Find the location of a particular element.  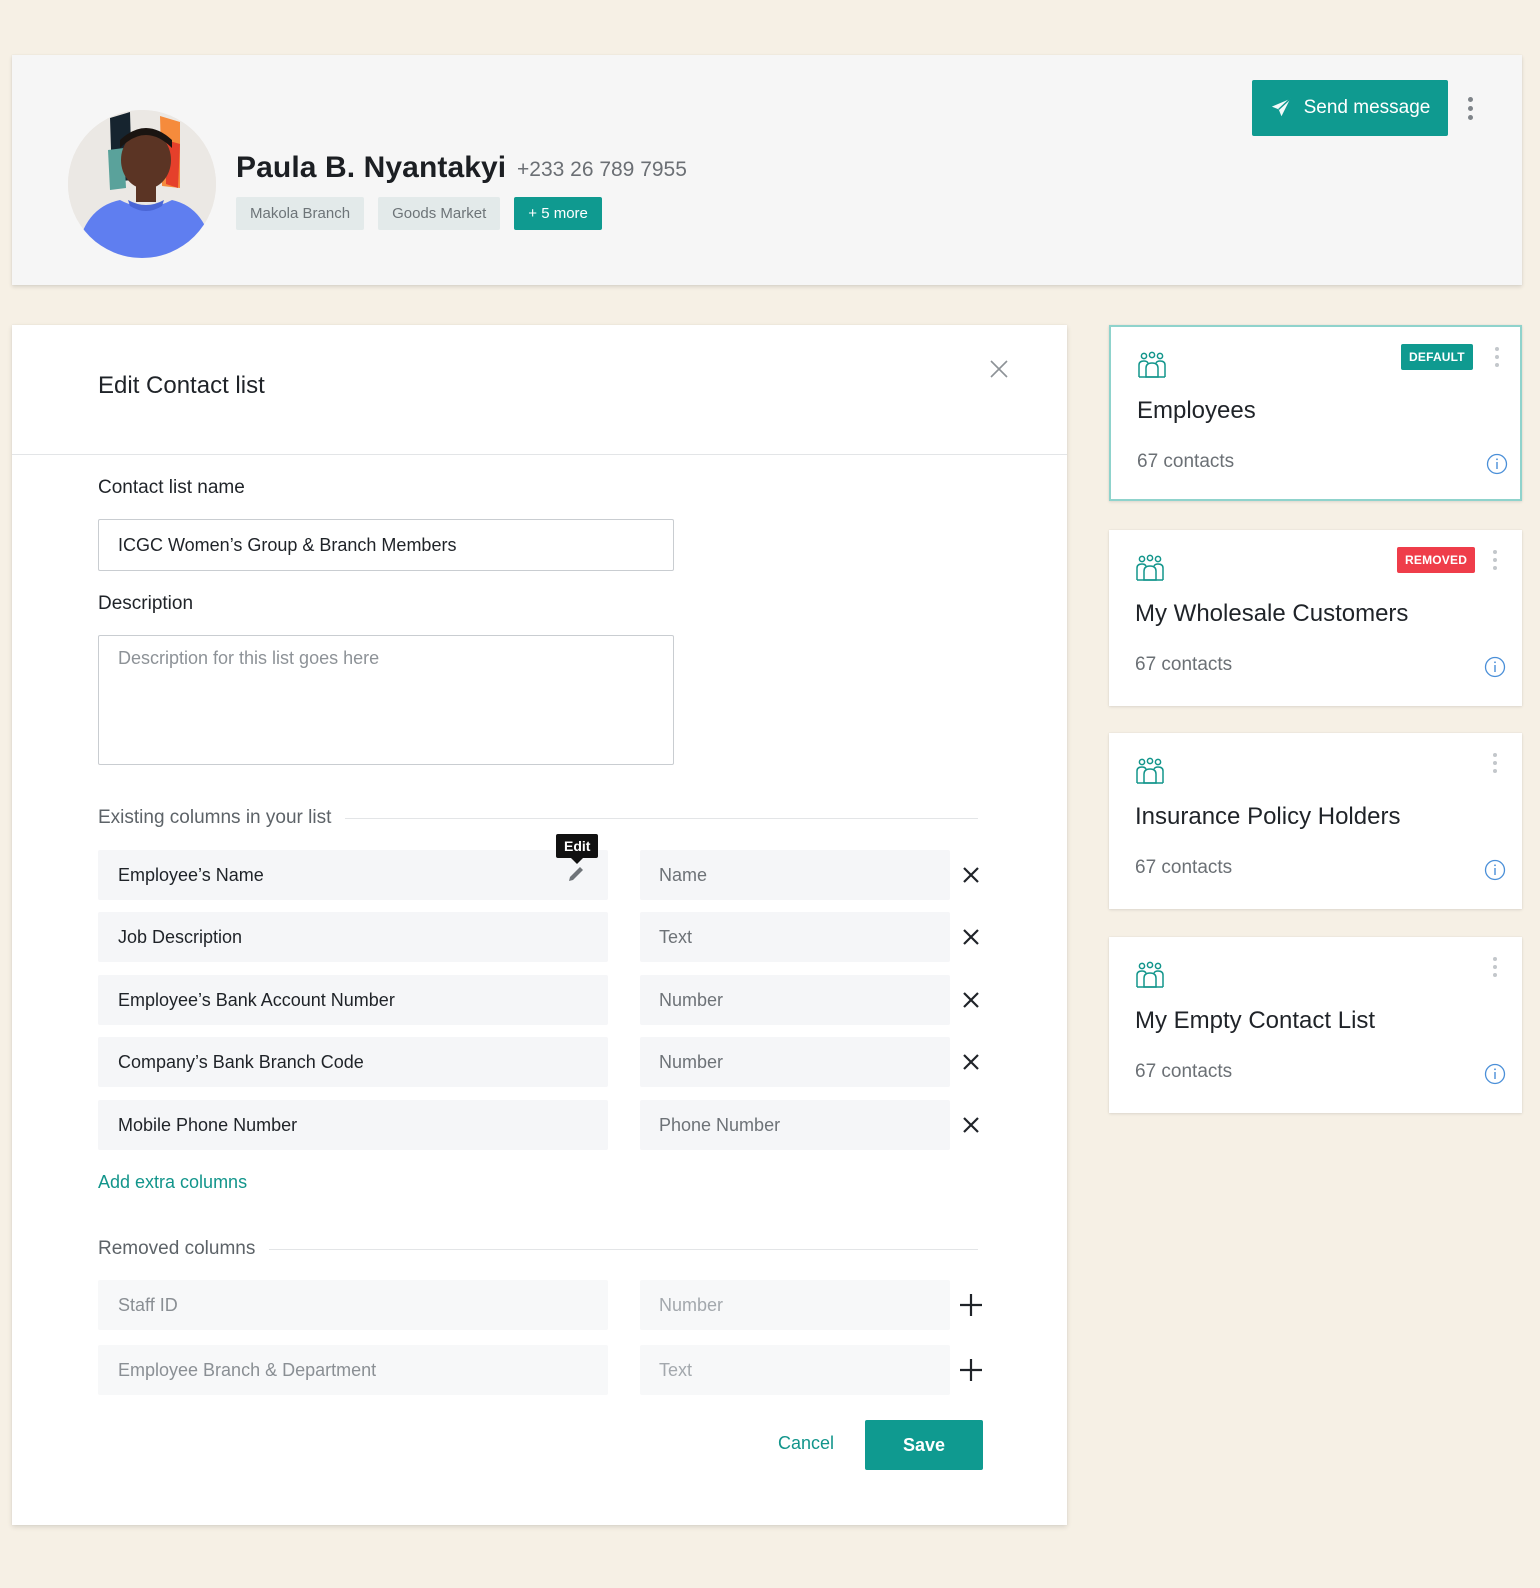

contact-list-card: My Empty Contact List 67 contacts is located at coordinates (1315, 1025).